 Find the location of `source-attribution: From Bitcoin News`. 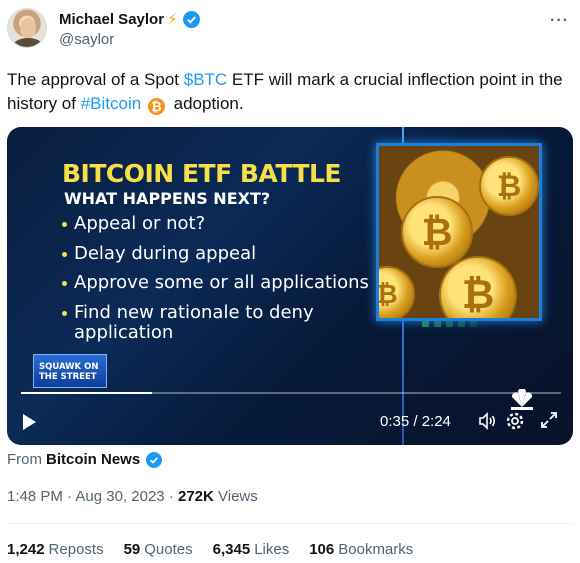

source-attribution: From Bitcoin News is located at coordinates (85, 459).